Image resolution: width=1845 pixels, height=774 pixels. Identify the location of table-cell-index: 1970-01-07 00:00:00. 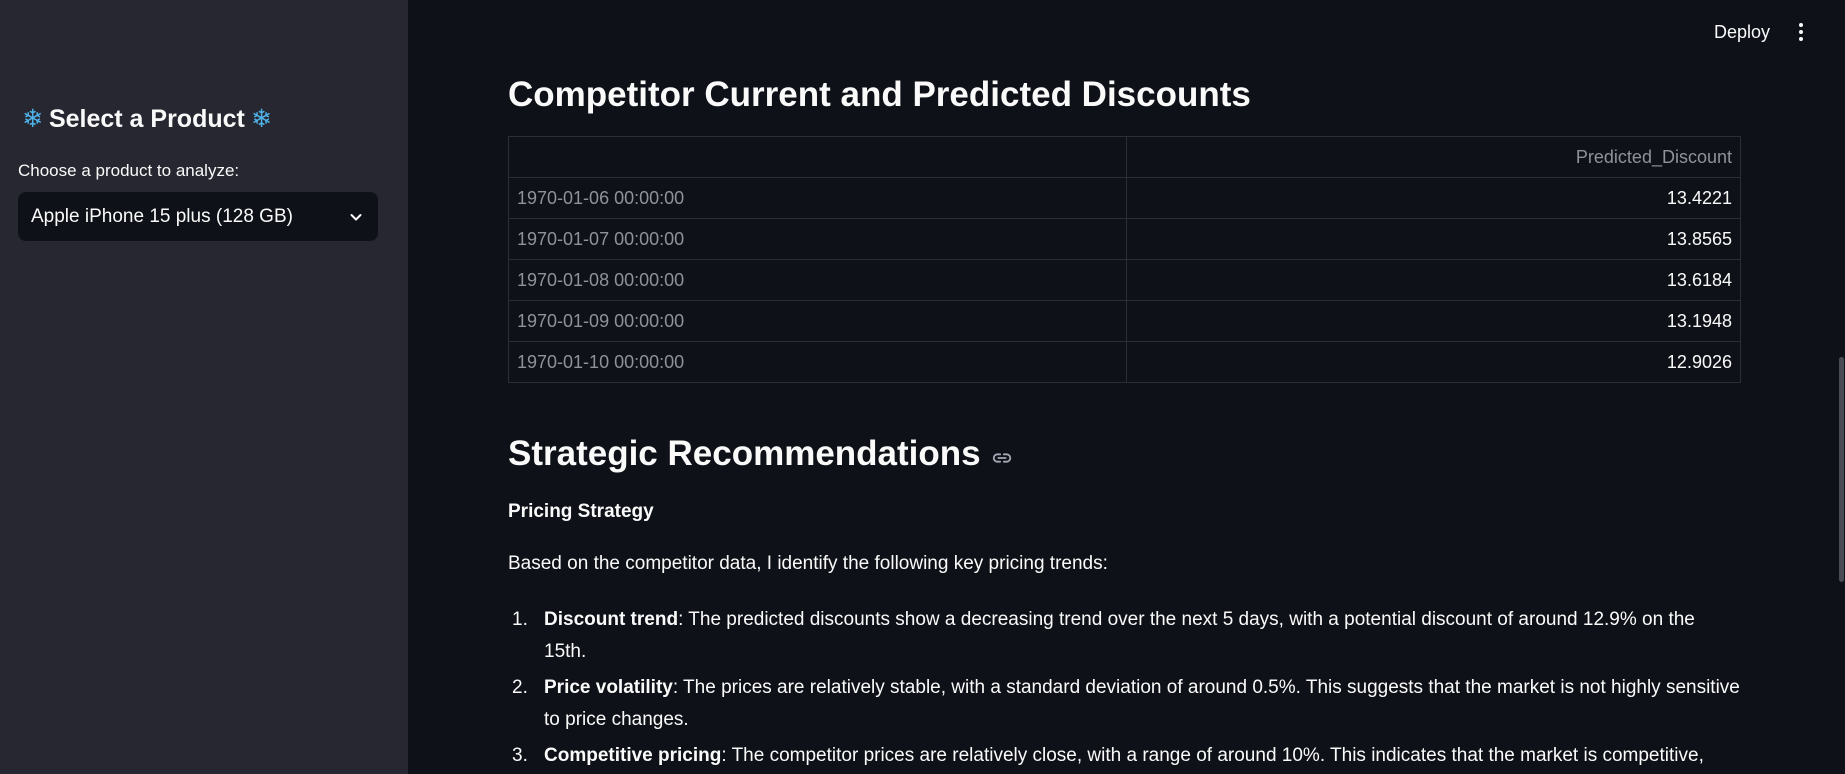
(817, 239).